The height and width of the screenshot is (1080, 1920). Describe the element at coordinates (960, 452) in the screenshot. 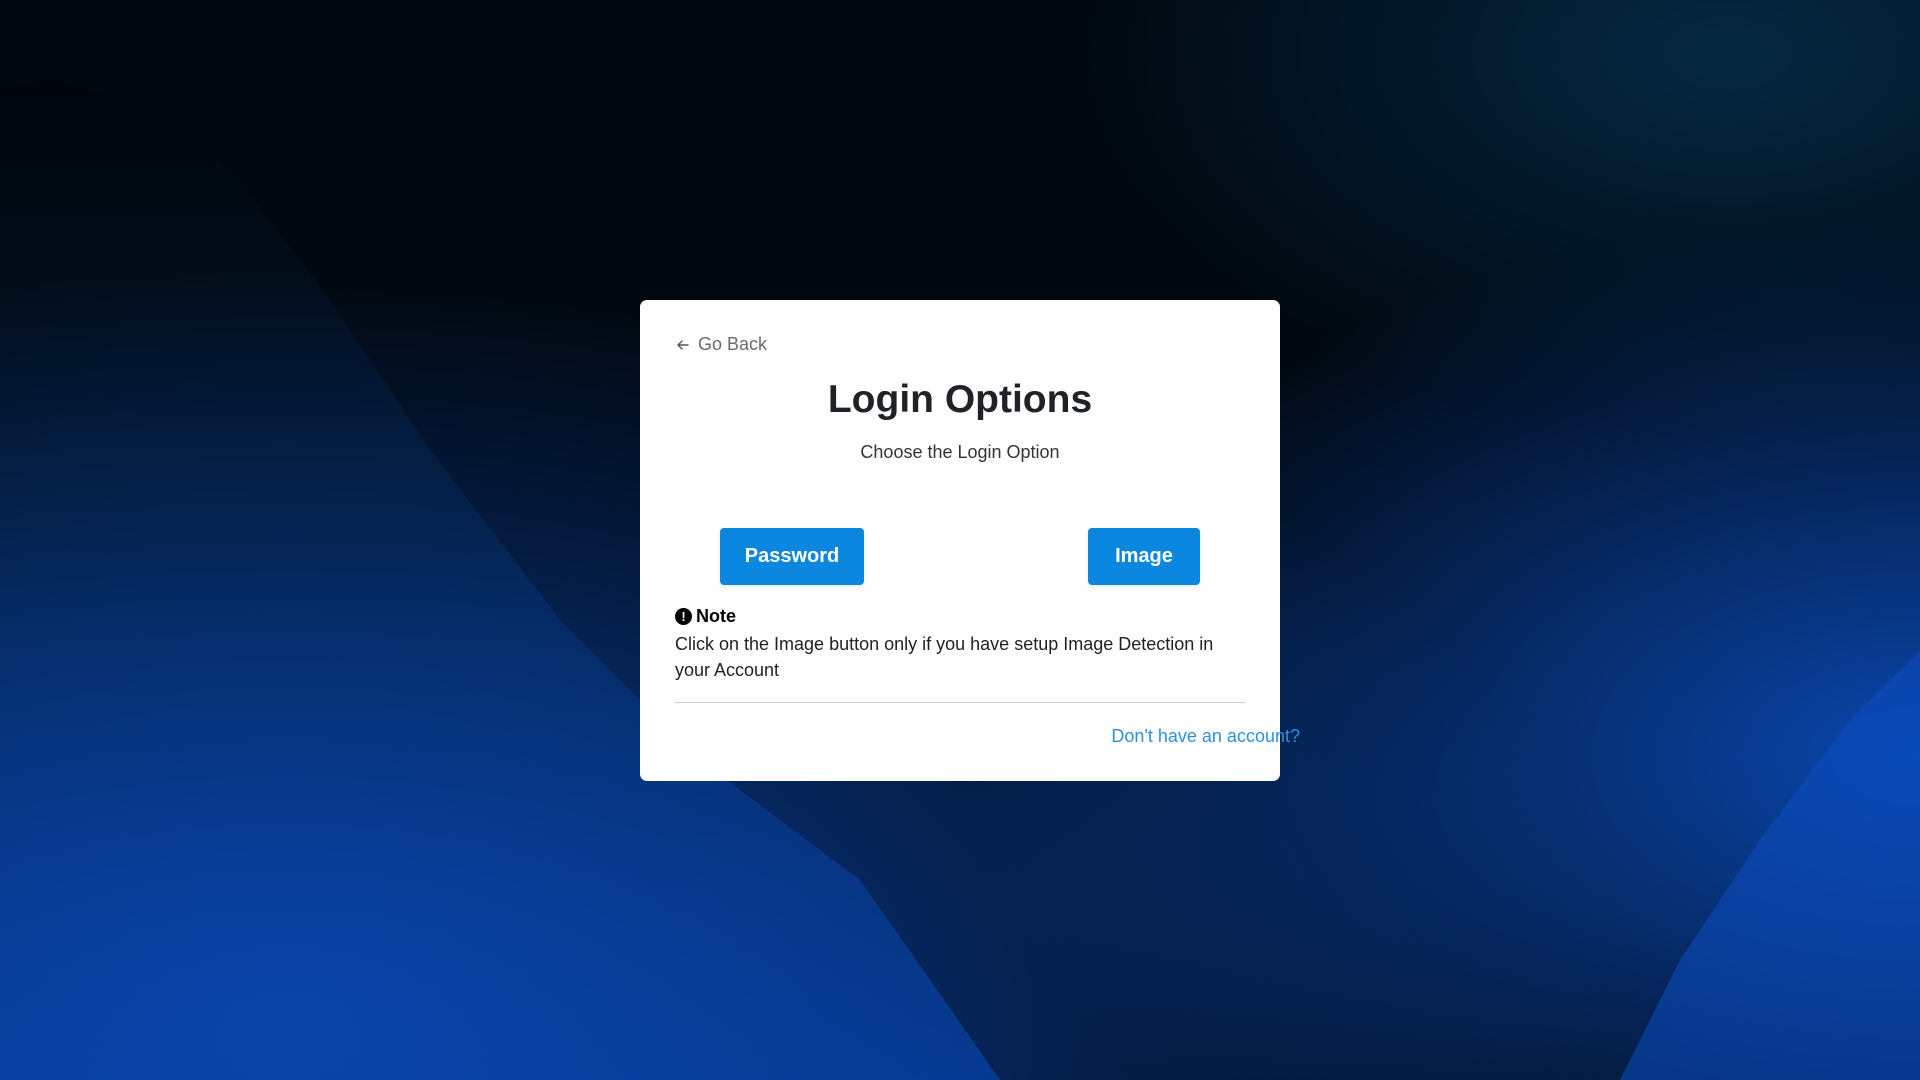

I see `page-subtitle: Choose the Login Option` at that location.